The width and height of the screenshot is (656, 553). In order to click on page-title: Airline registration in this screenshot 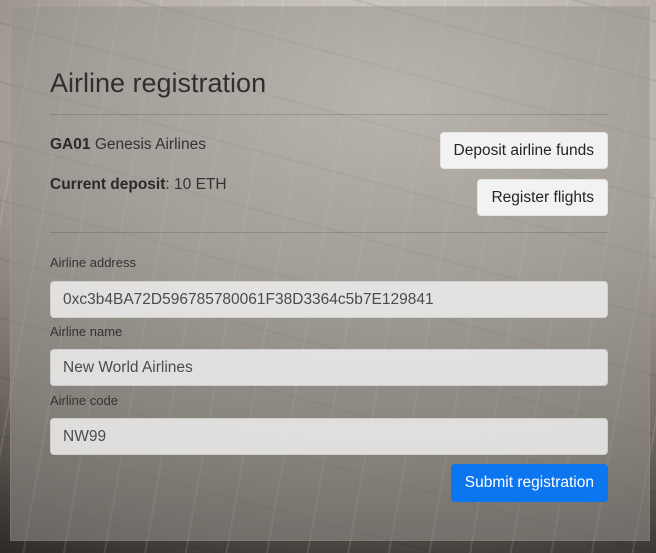, I will do `click(158, 83)`.